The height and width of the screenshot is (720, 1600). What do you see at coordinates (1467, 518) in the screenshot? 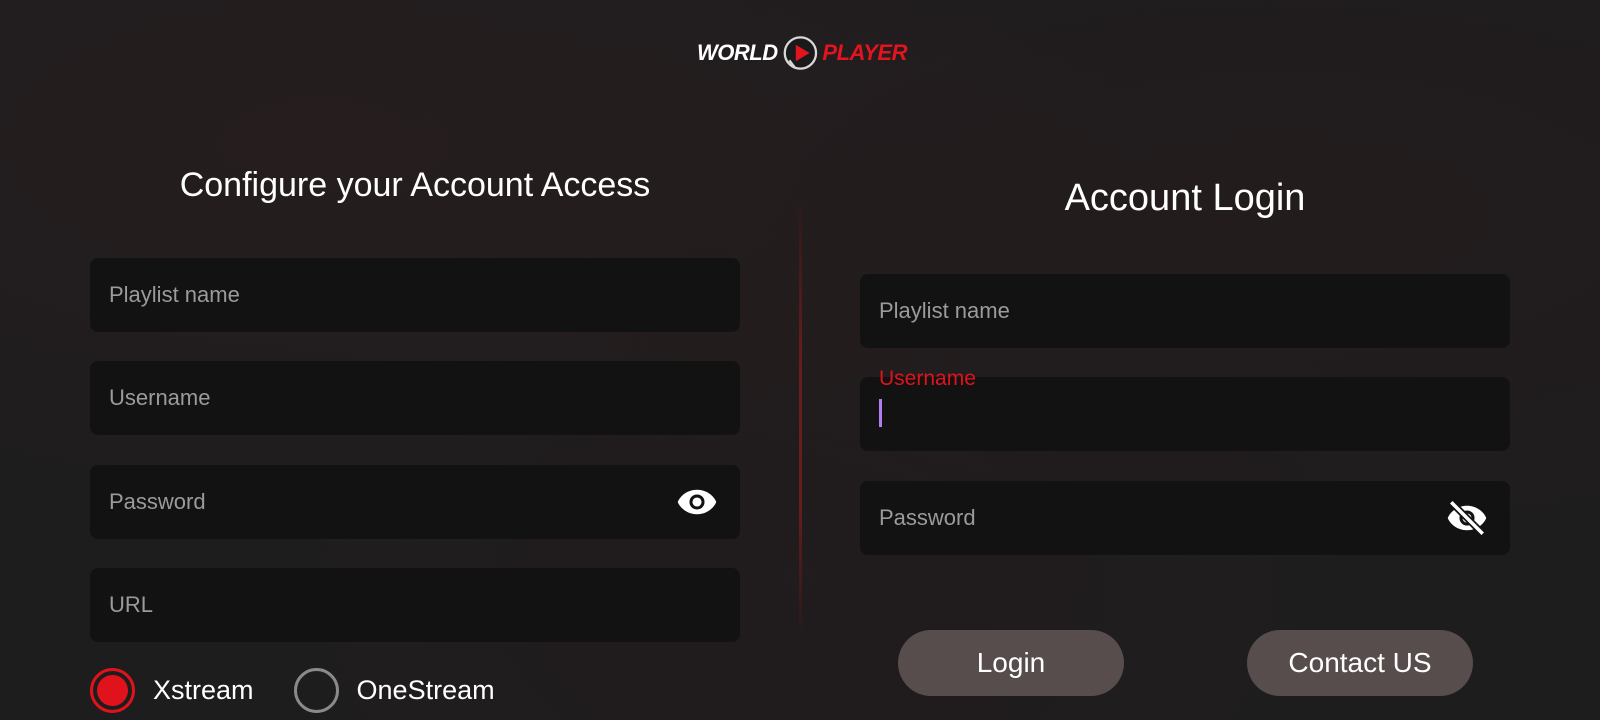
I see `eye-off-icon` at bounding box center [1467, 518].